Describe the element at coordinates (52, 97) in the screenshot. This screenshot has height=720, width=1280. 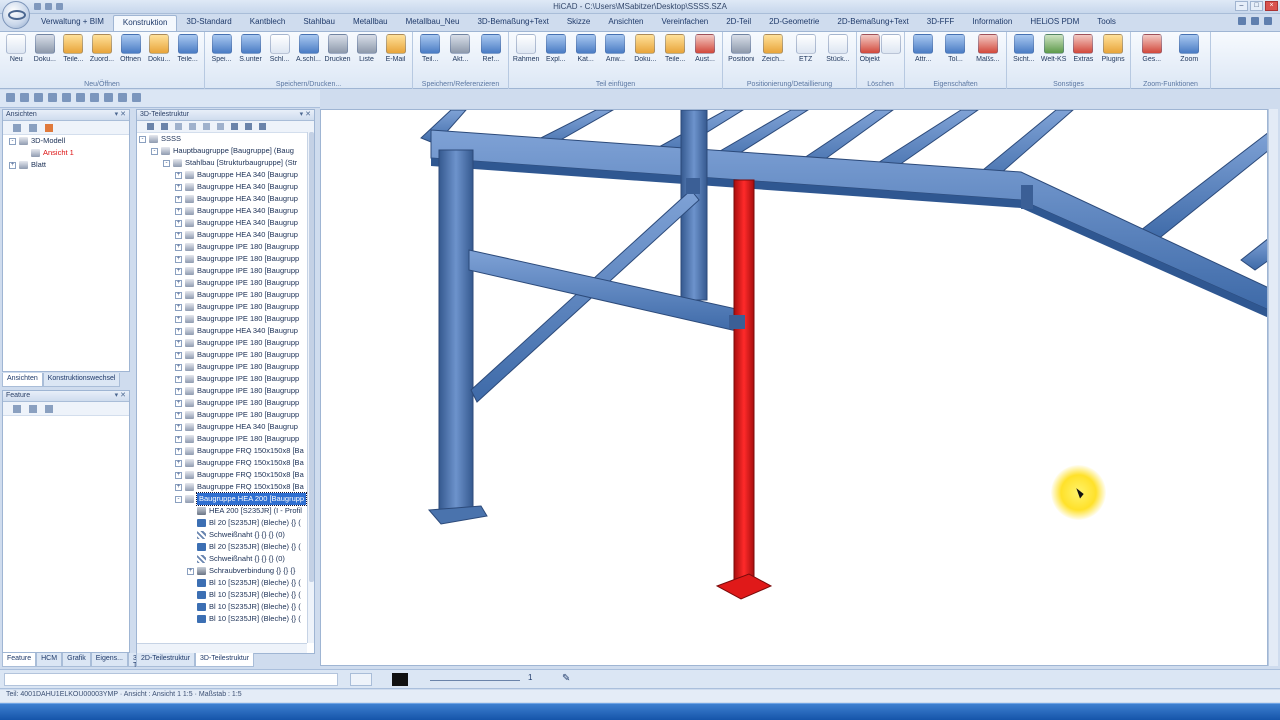
I see `copy-icon` at that location.